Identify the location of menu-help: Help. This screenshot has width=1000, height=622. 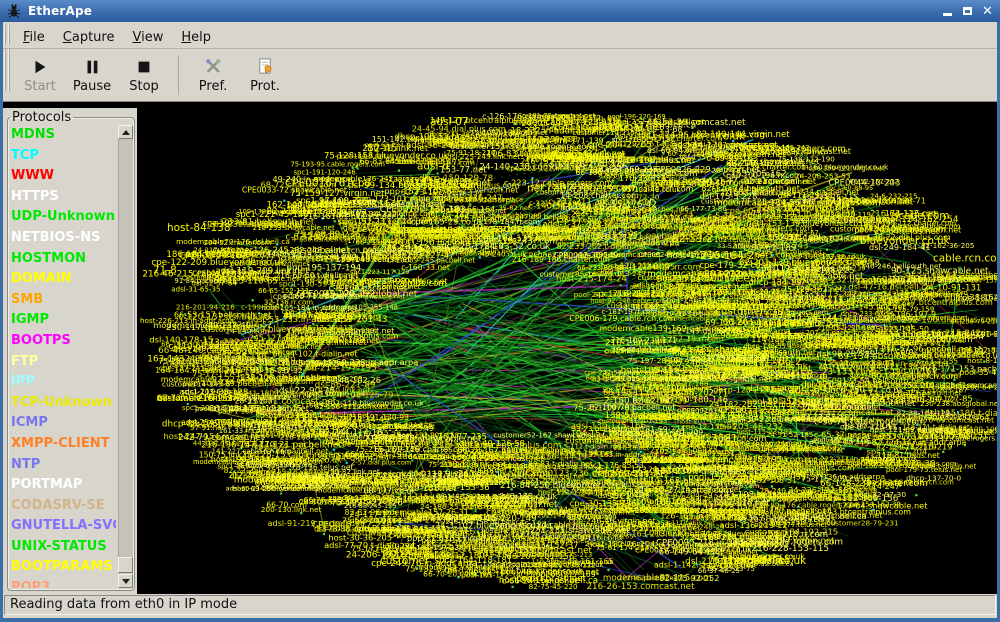
(196, 37).